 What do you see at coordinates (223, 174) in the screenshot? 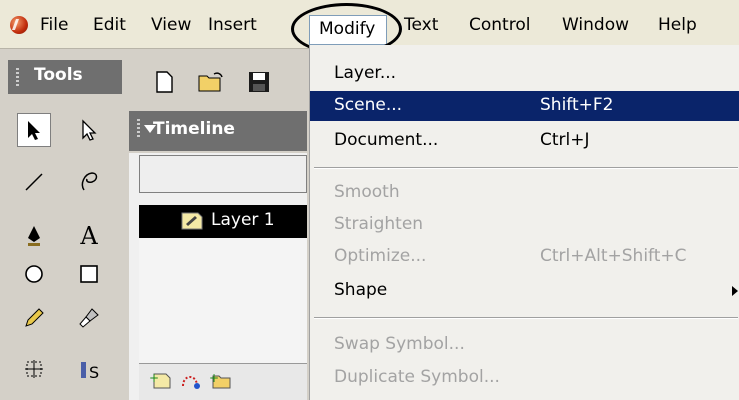
I see `timeline-header-row` at bounding box center [223, 174].